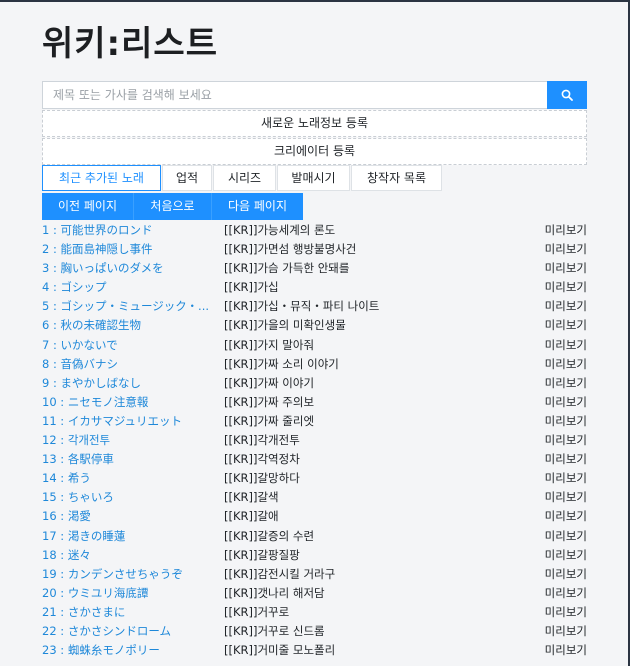  I want to click on song-korean-title: [[KR]]갈애, so click(251, 516).